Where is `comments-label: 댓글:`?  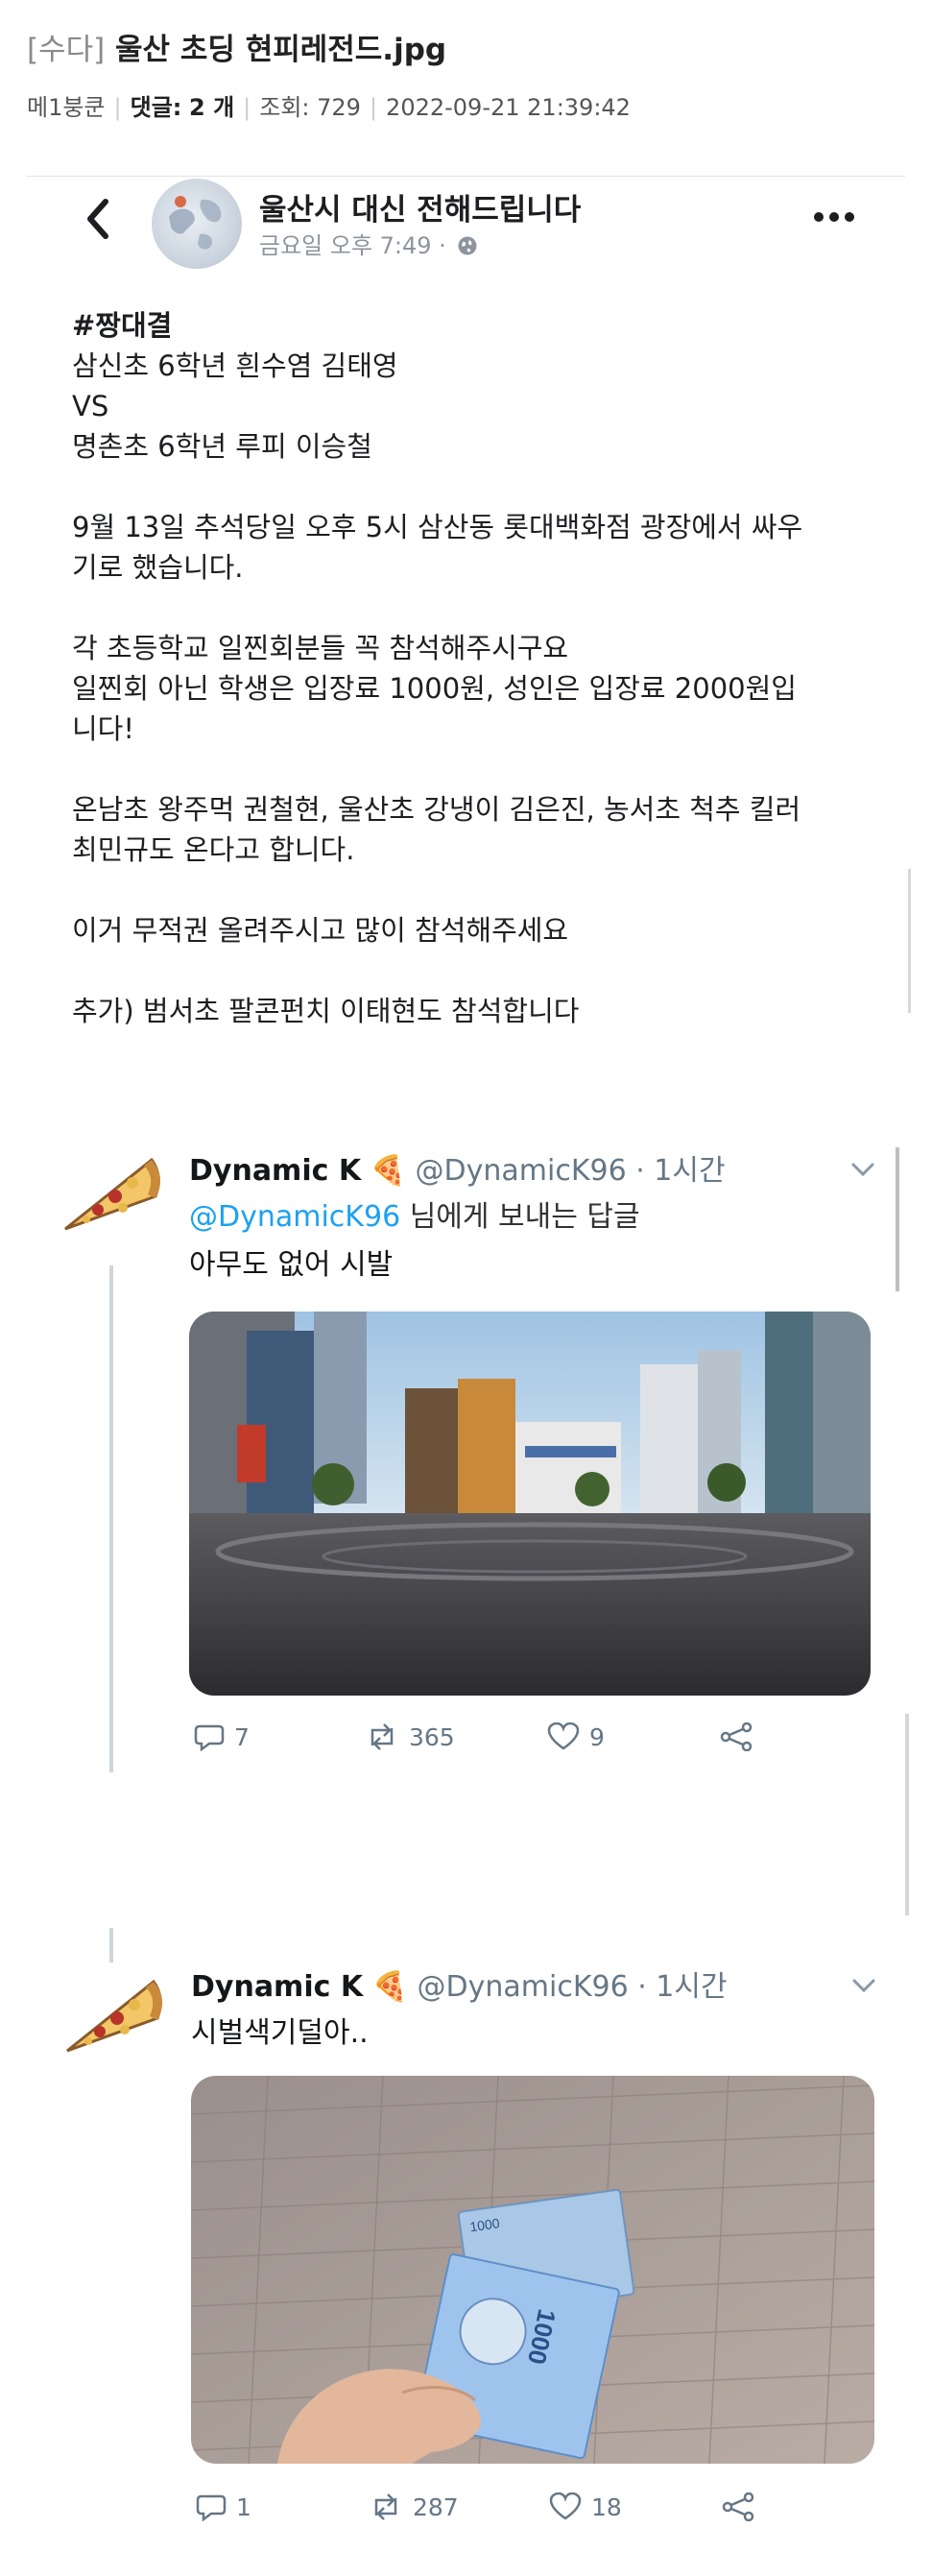
comments-label: 댓글: is located at coordinates (156, 107).